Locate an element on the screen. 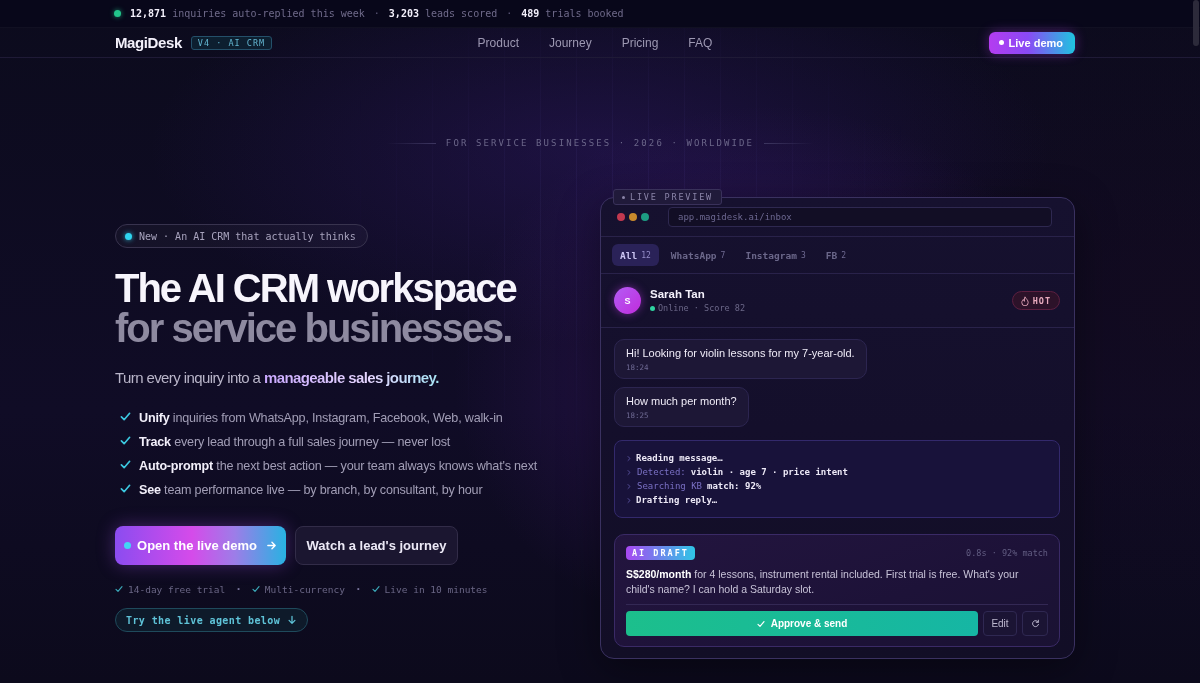  nav-link: Pricing is located at coordinates (640, 42).